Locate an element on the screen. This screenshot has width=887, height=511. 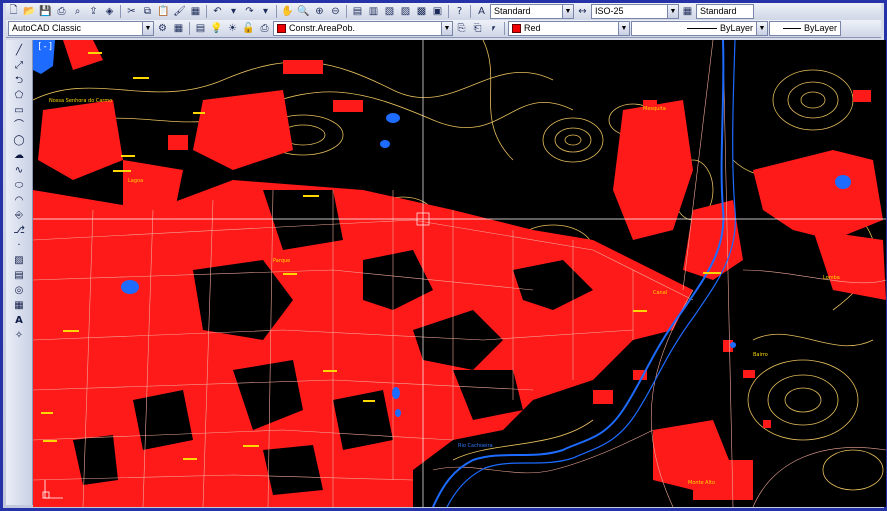
point-icon: · is located at coordinates (19, 245).